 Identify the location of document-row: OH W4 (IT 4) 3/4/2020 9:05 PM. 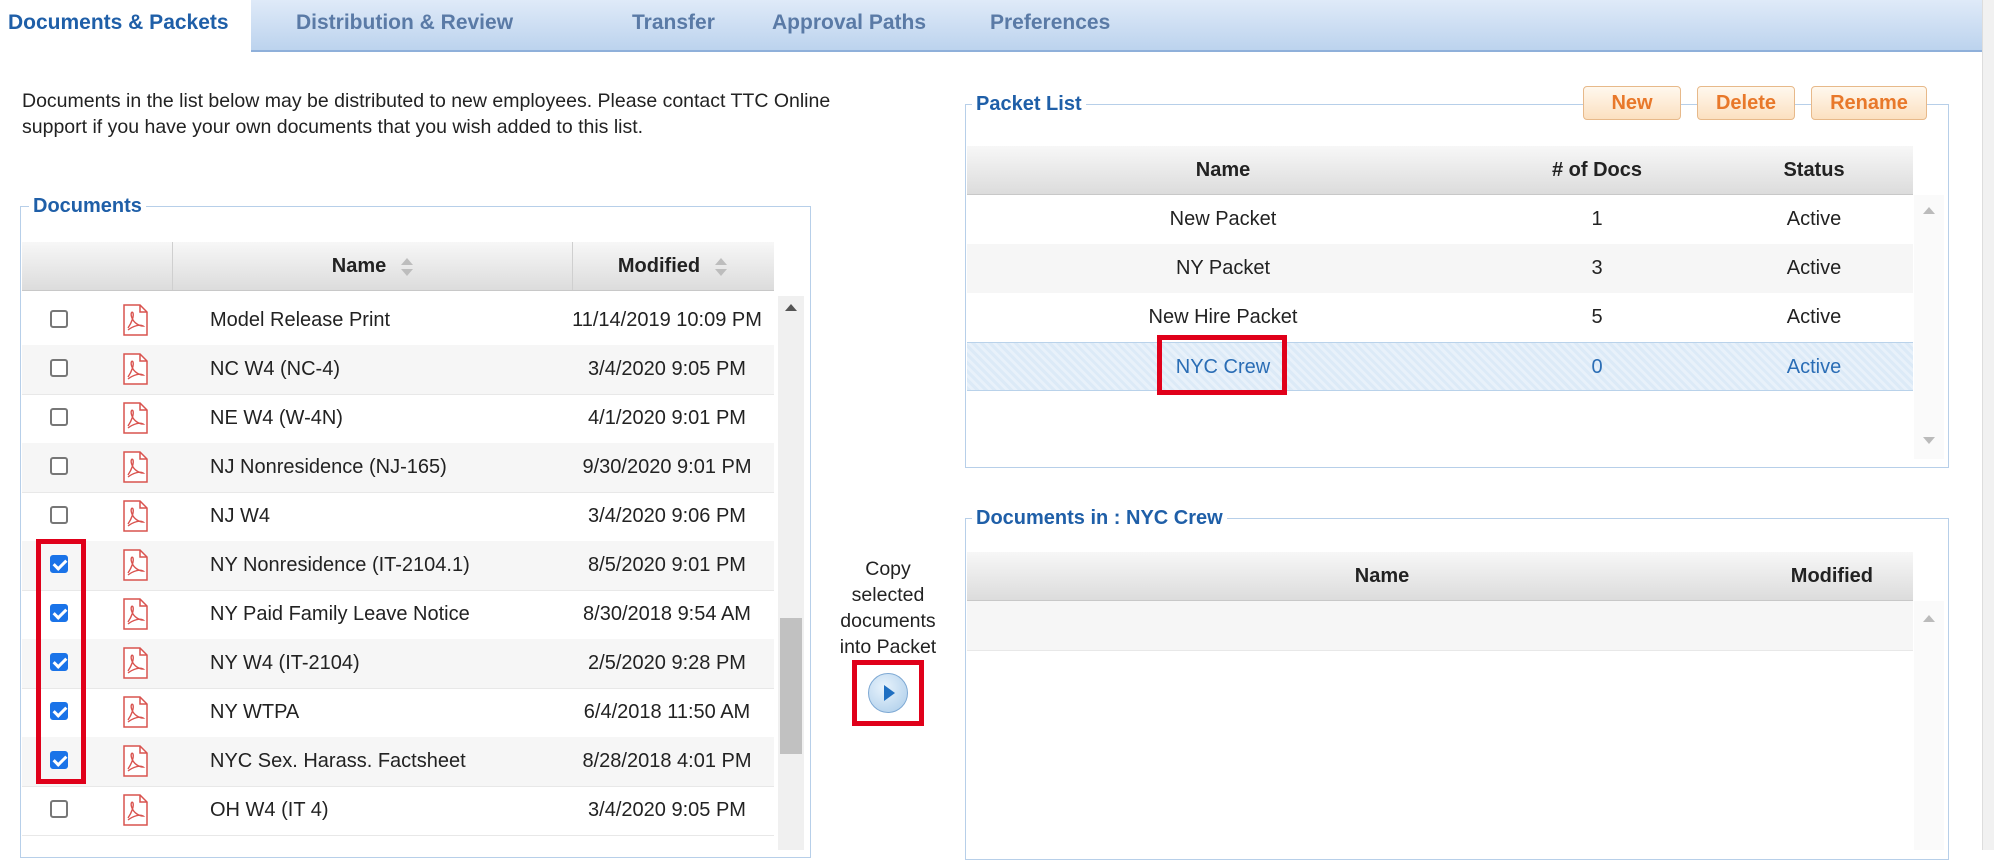
(398, 811).